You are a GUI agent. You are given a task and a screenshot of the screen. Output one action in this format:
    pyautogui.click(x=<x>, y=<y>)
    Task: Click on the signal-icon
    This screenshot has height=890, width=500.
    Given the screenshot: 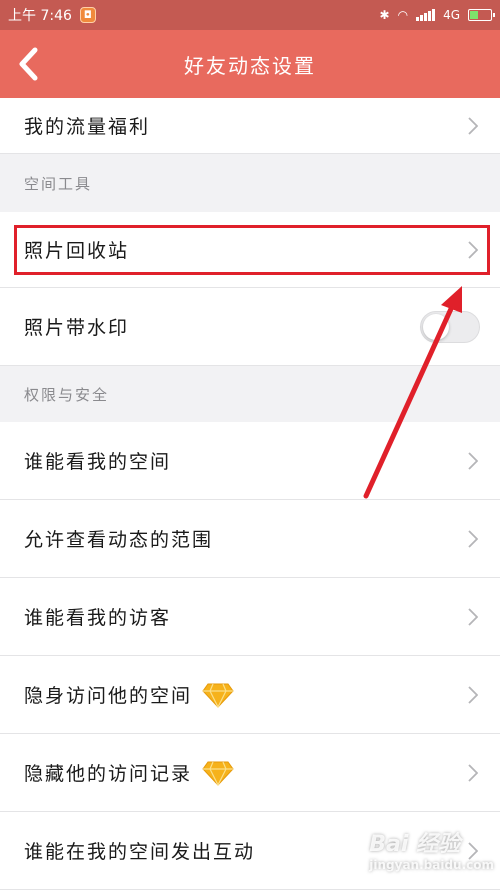 What is the action you would take?
    pyautogui.click(x=426, y=15)
    